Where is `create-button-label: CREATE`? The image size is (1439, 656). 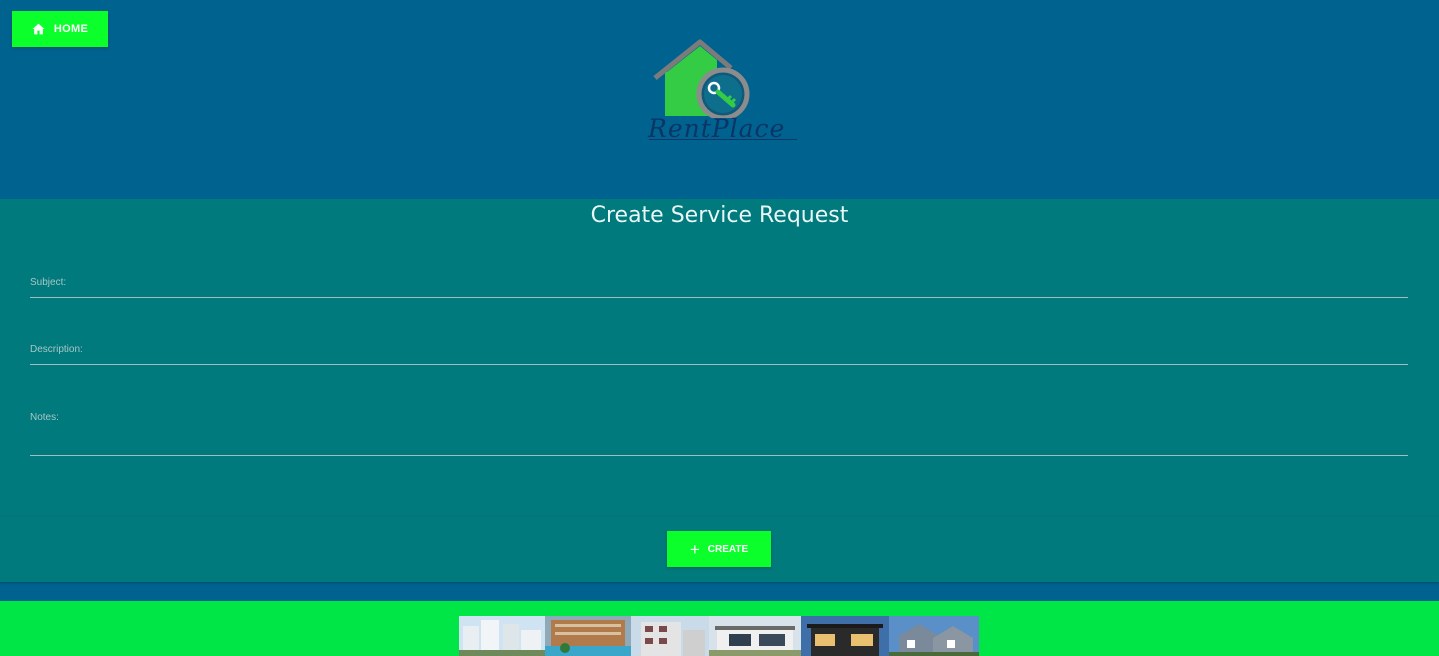
create-button-label: CREATE is located at coordinates (728, 549).